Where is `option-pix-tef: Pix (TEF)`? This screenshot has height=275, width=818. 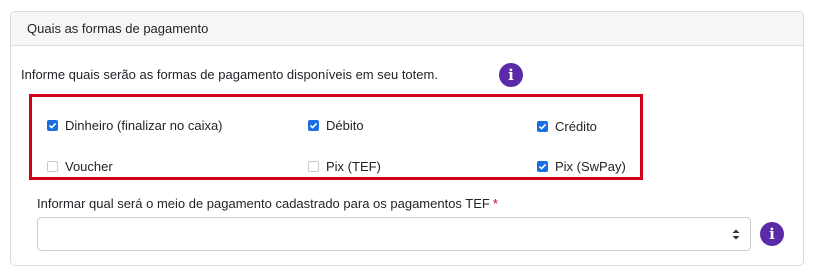 option-pix-tef: Pix (TEF) is located at coordinates (344, 166).